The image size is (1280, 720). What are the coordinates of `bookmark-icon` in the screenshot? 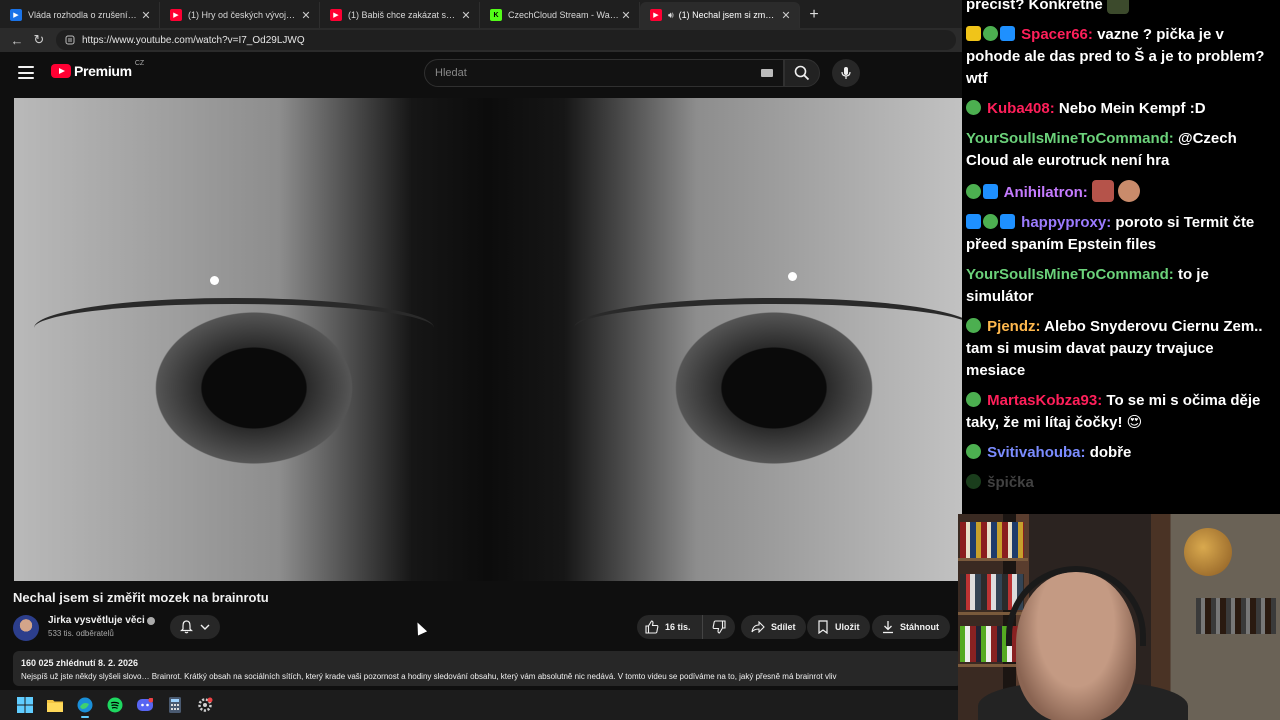 It's located at (823, 627).